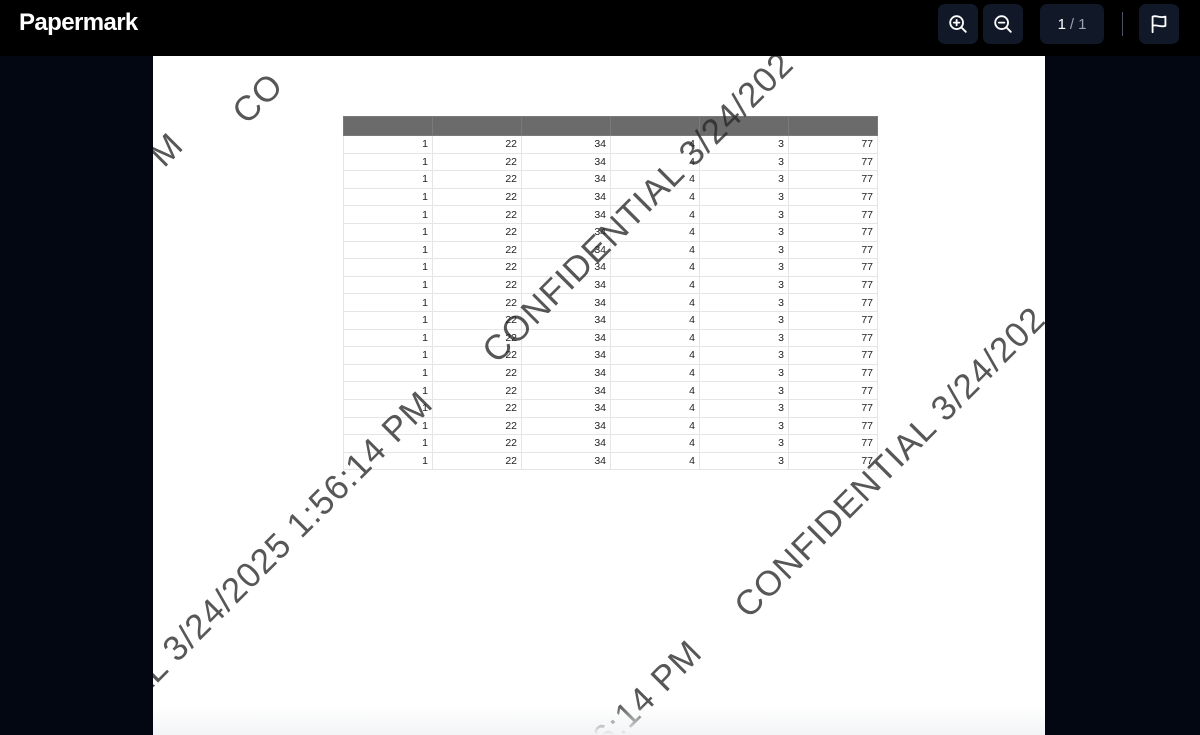 The height and width of the screenshot is (735, 1200). What do you see at coordinates (1159, 24) in the screenshot?
I see `report-flag-button` at bounding box center [1159, 24].